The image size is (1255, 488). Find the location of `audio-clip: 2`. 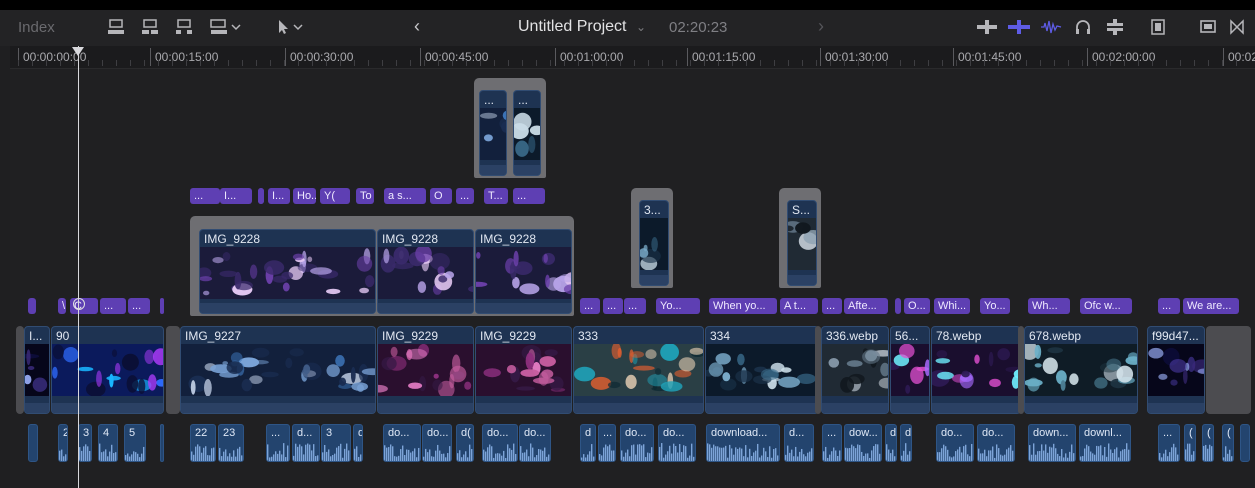

audio-clip: 2 is located at coordinates (63, 443).